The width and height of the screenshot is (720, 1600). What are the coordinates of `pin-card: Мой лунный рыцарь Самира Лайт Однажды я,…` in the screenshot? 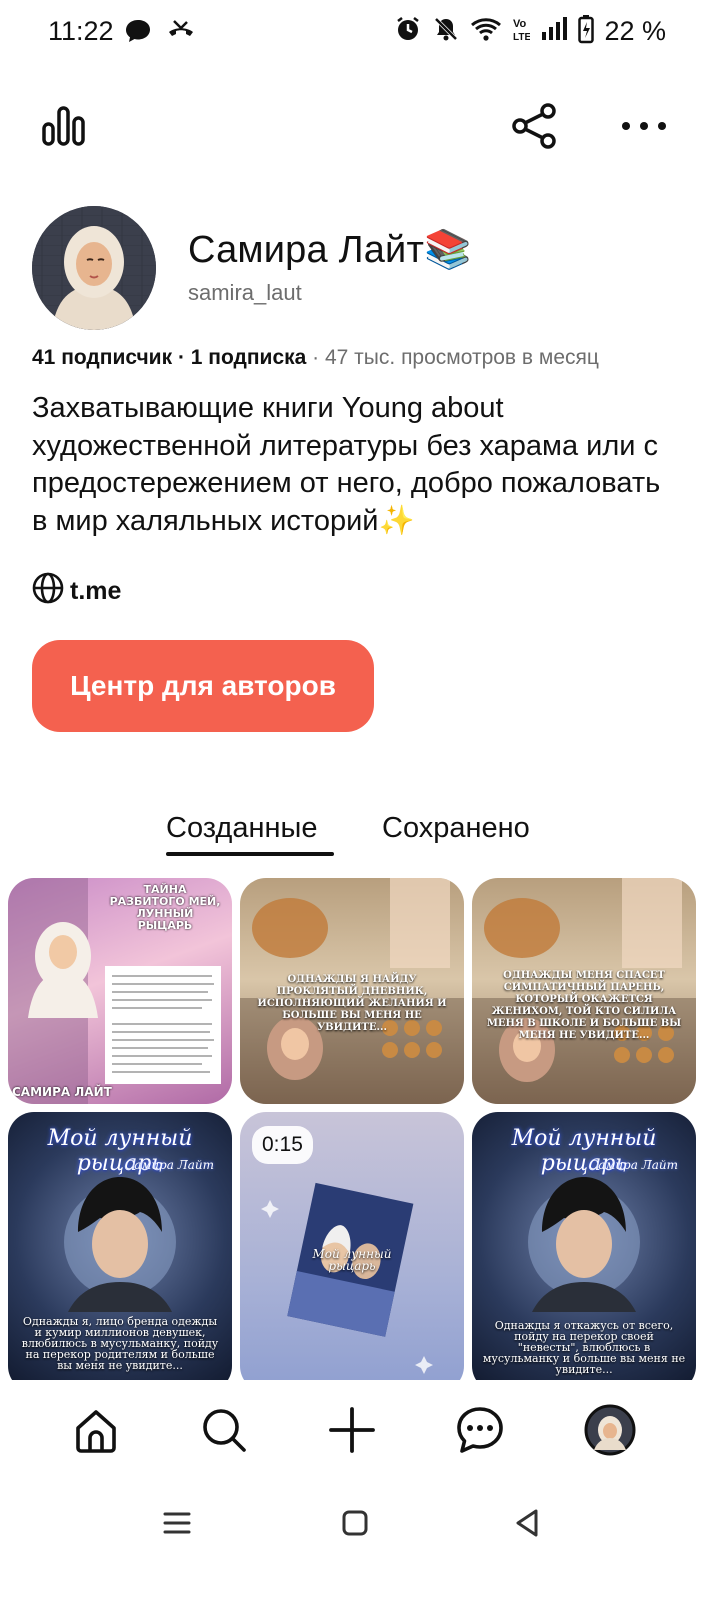 It's located at (120, 1246).